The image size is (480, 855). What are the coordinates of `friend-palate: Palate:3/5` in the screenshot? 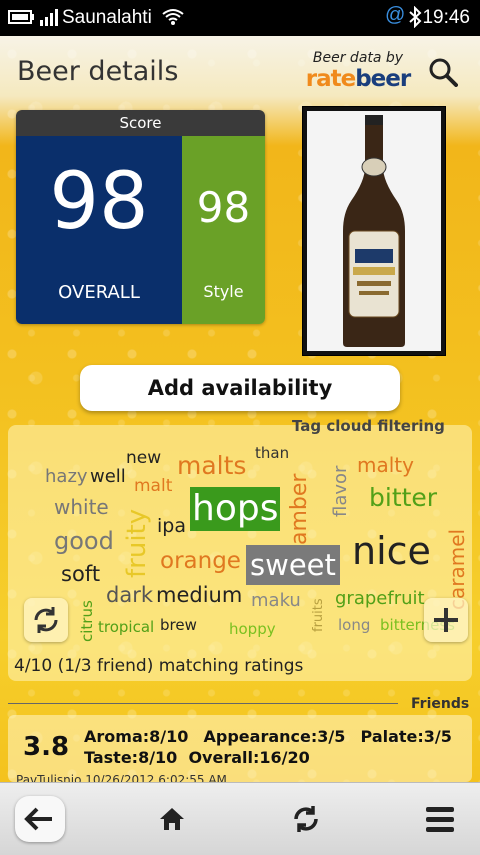 It's located at (406, 736).